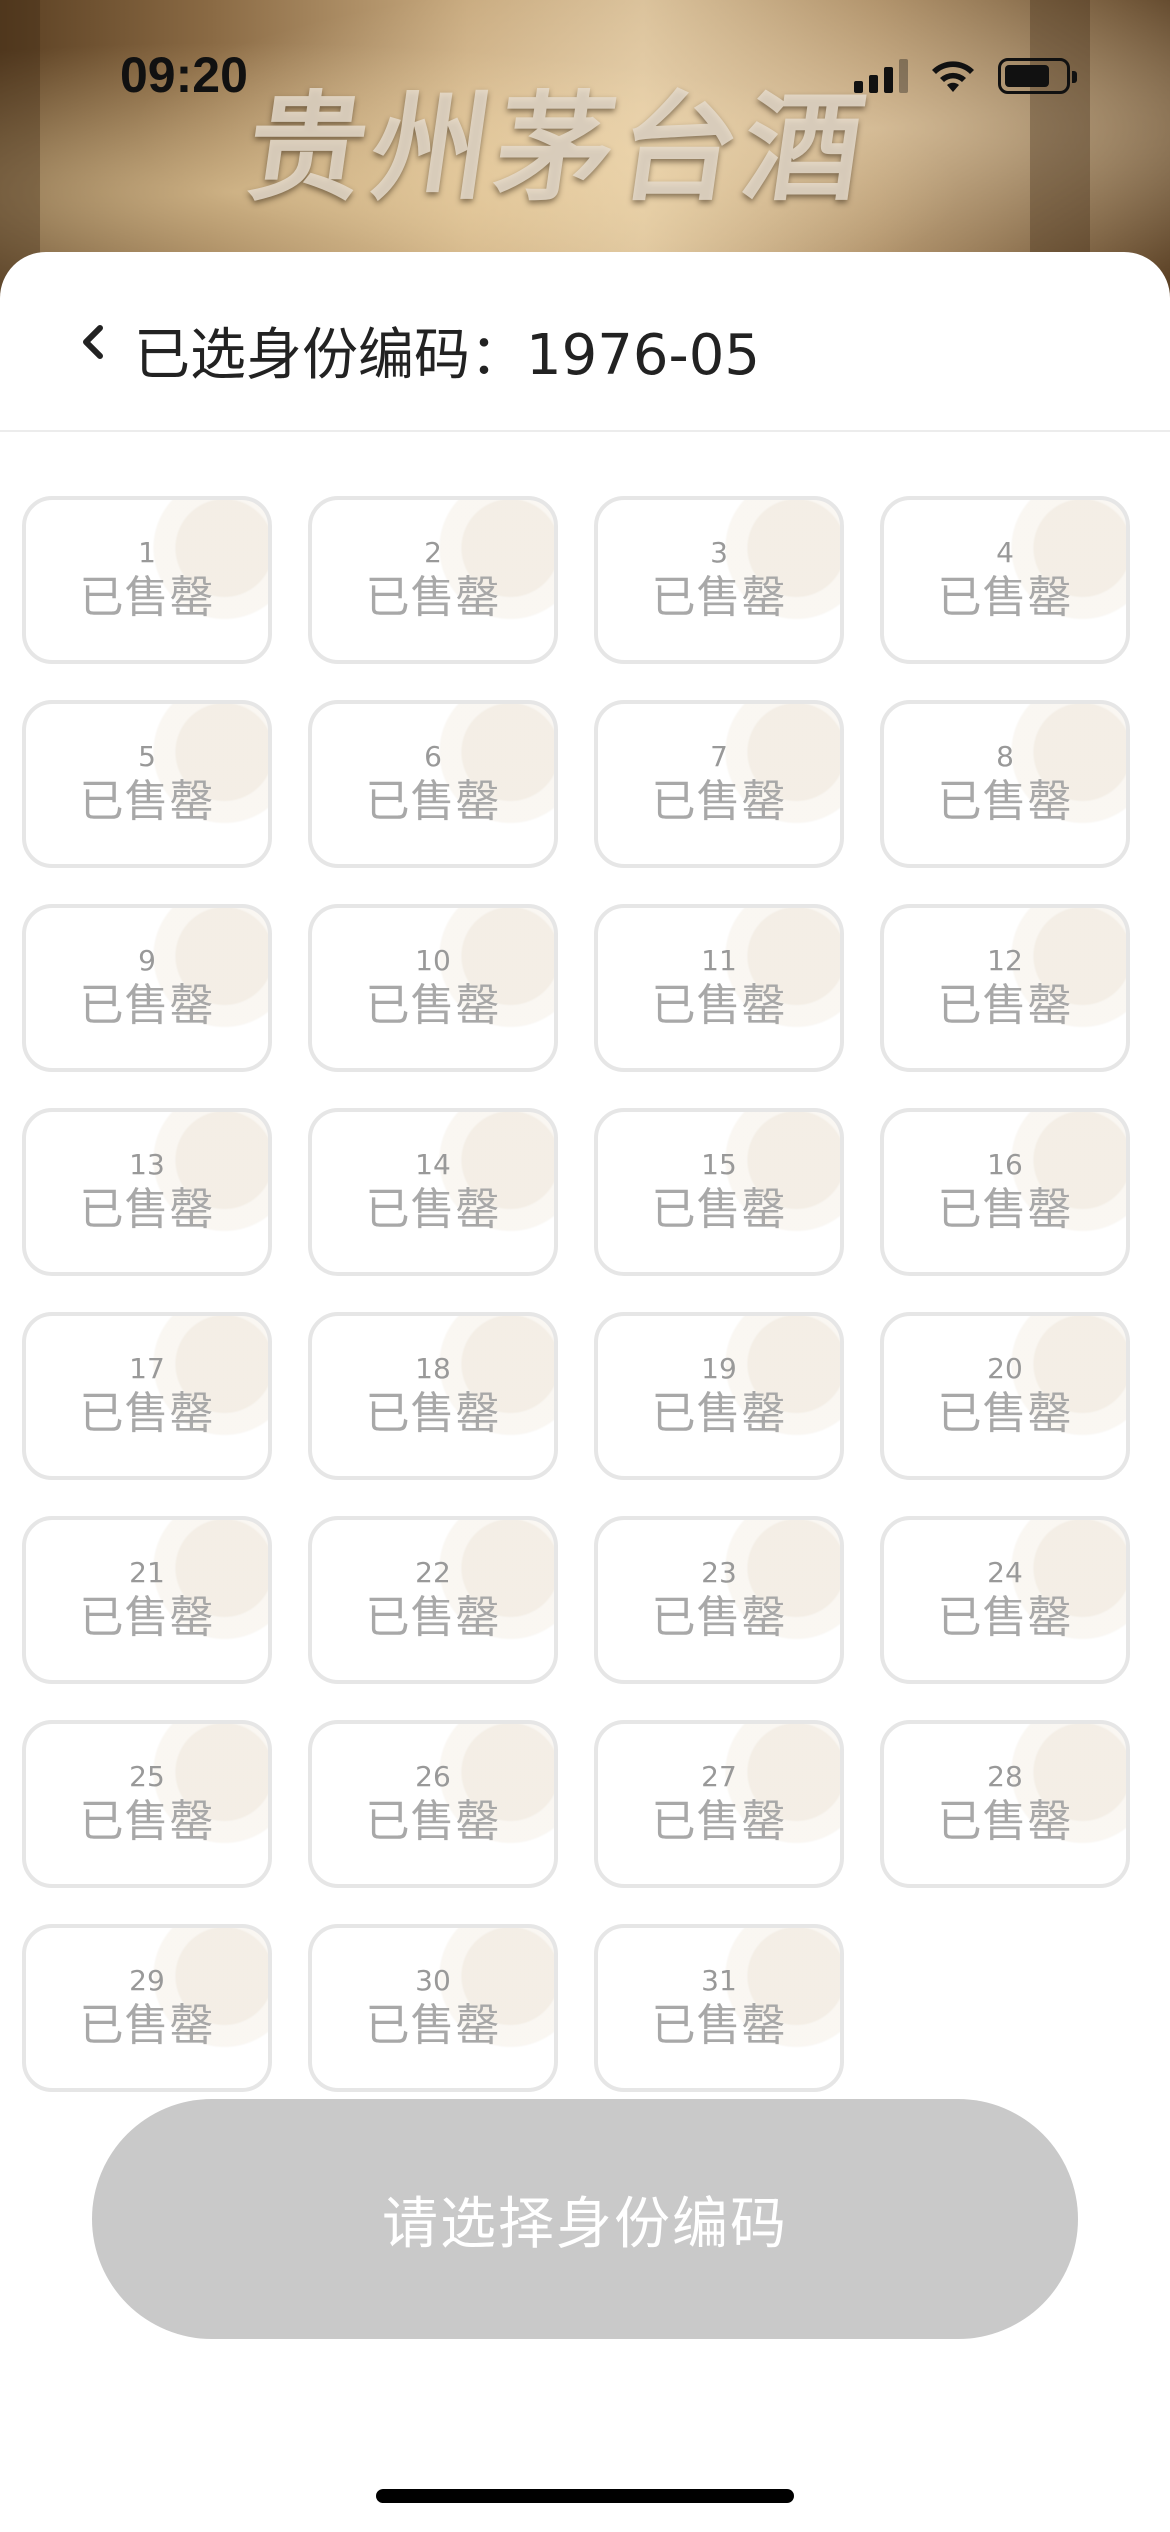  I want to click on code-cell: 30 已售罄, so click(433, 2008).